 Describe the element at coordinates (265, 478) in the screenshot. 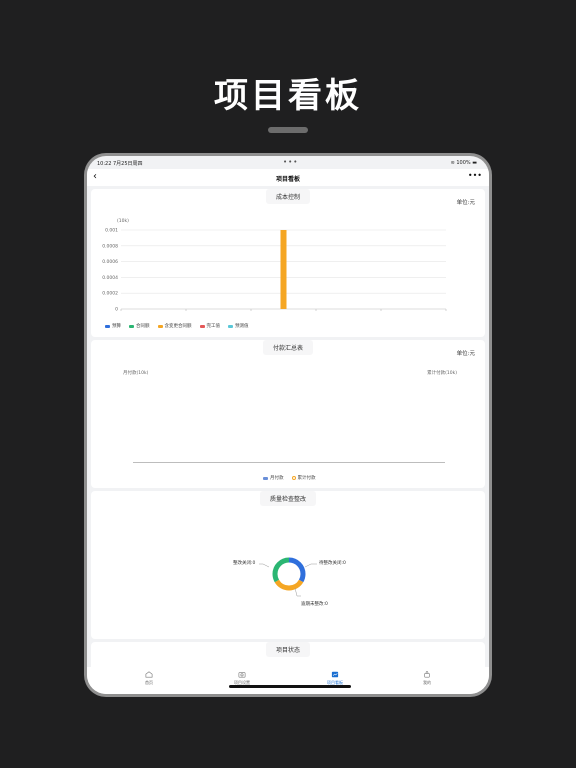

I see `monthly-swatch` at that location.